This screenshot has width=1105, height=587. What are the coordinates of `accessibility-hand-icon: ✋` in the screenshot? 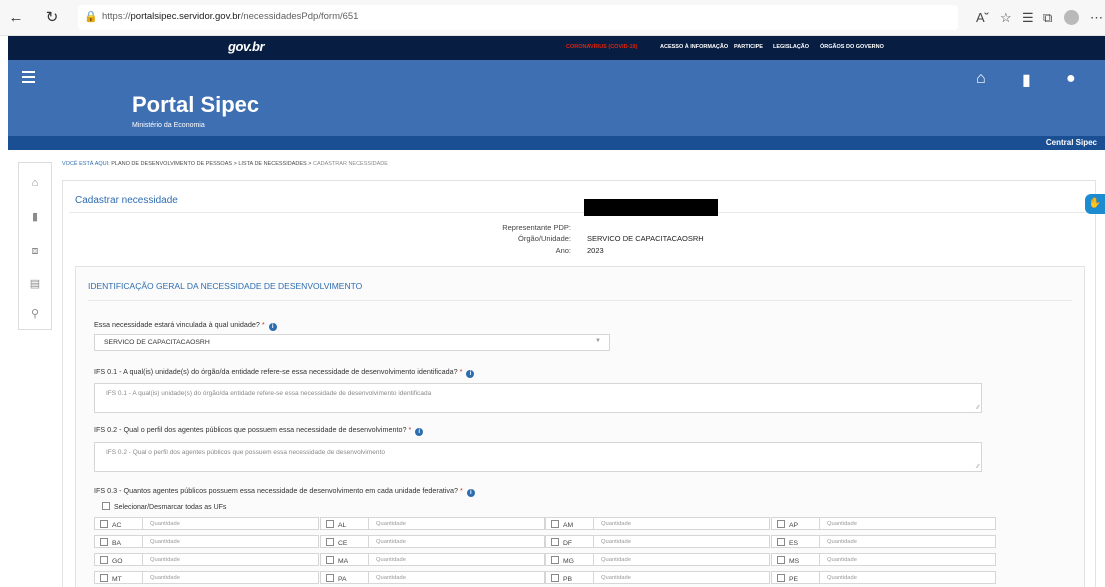 It's located at (1095, 204).